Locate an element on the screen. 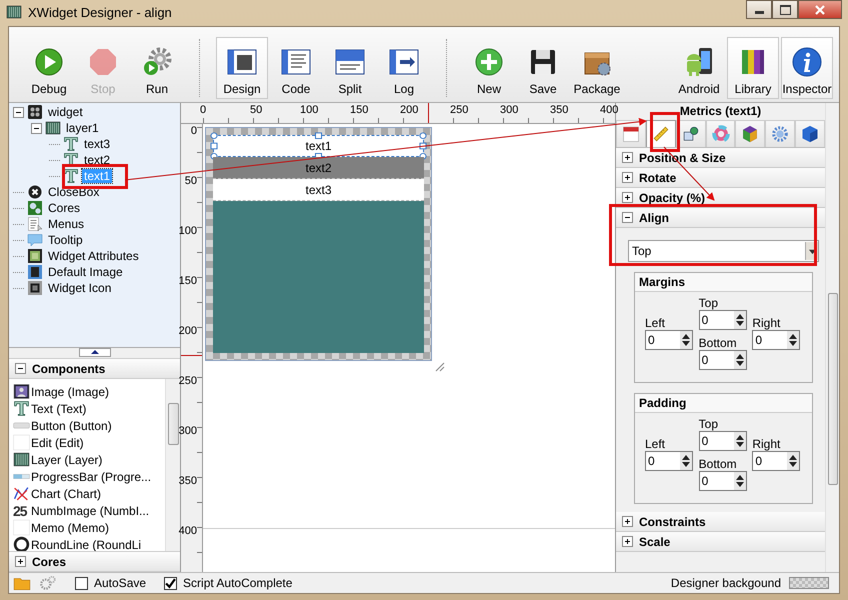 The height and width of the screenshot is (600, 848). field-label: Top is located at coordinates (709, 303).